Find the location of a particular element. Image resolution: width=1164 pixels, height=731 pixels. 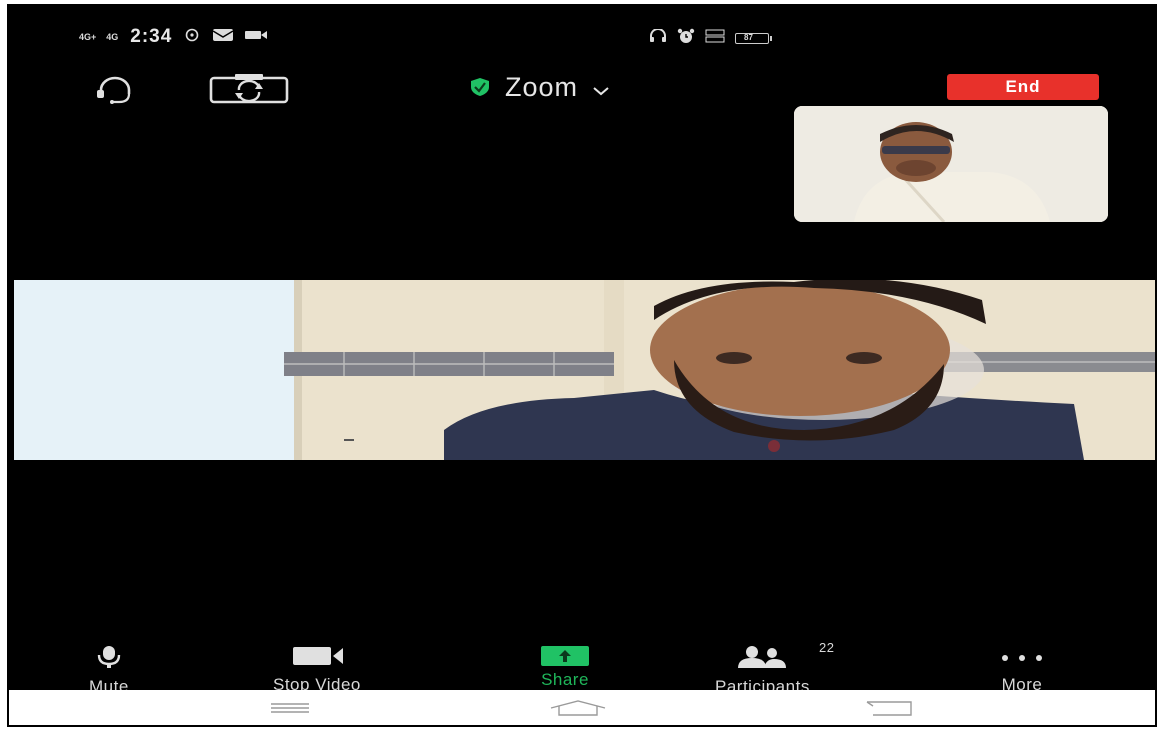

headphones-icon is located at coordinates (658, 38).